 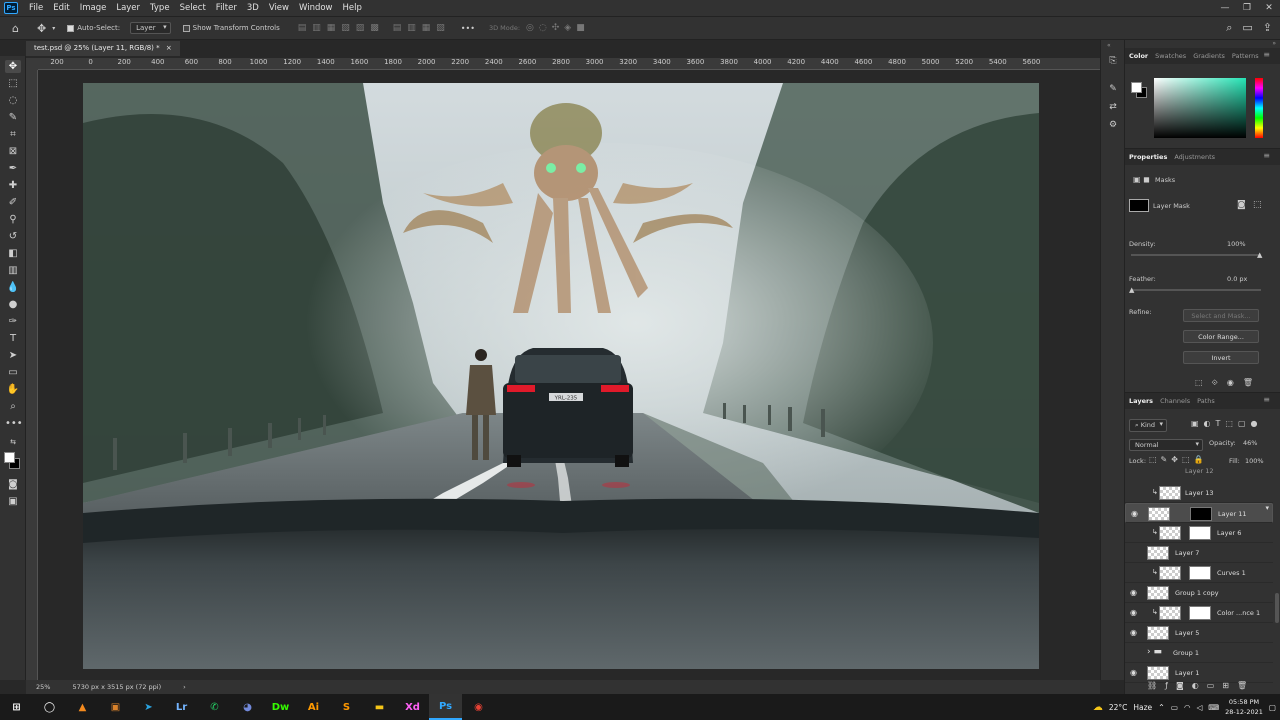 I want to click on layer-row: ◉ Group 1 copy, so click(x=1199, y=593).